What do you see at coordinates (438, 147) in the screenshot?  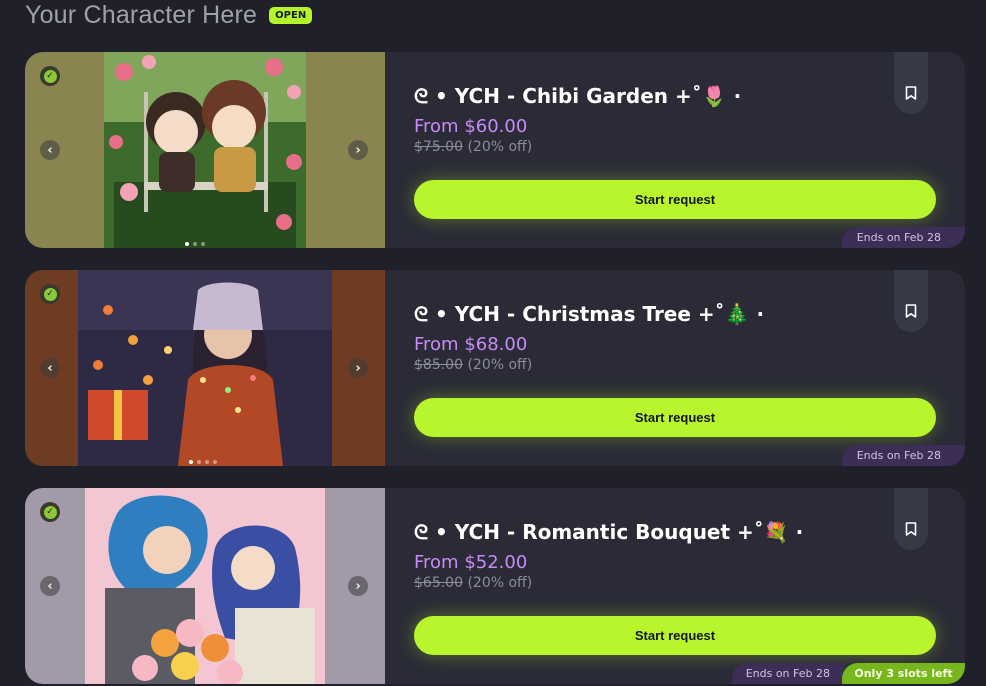 I see `original-price: $75.00` at bounding box center [438, 147].